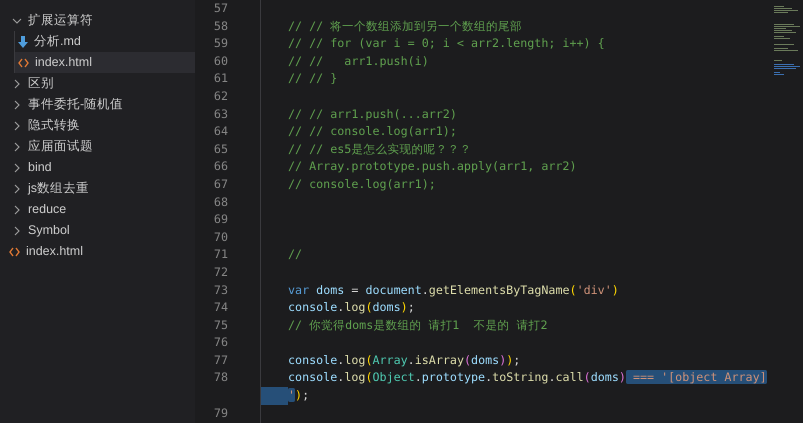  I want to click on folder-item: 事件委托-随机值, so click(97, 104).